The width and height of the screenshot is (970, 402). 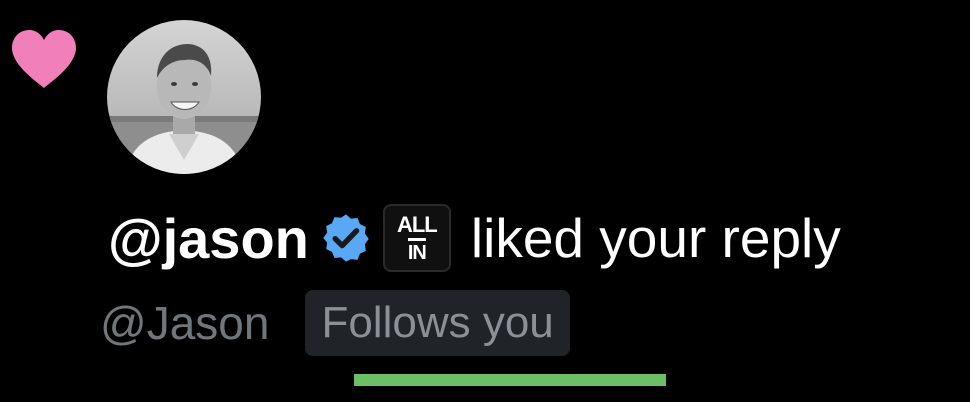 What do you see at coordinates (417, 250) in the screenshot?
I see `affiliation-badge-line2: IN` at bounding box center [417, 250].